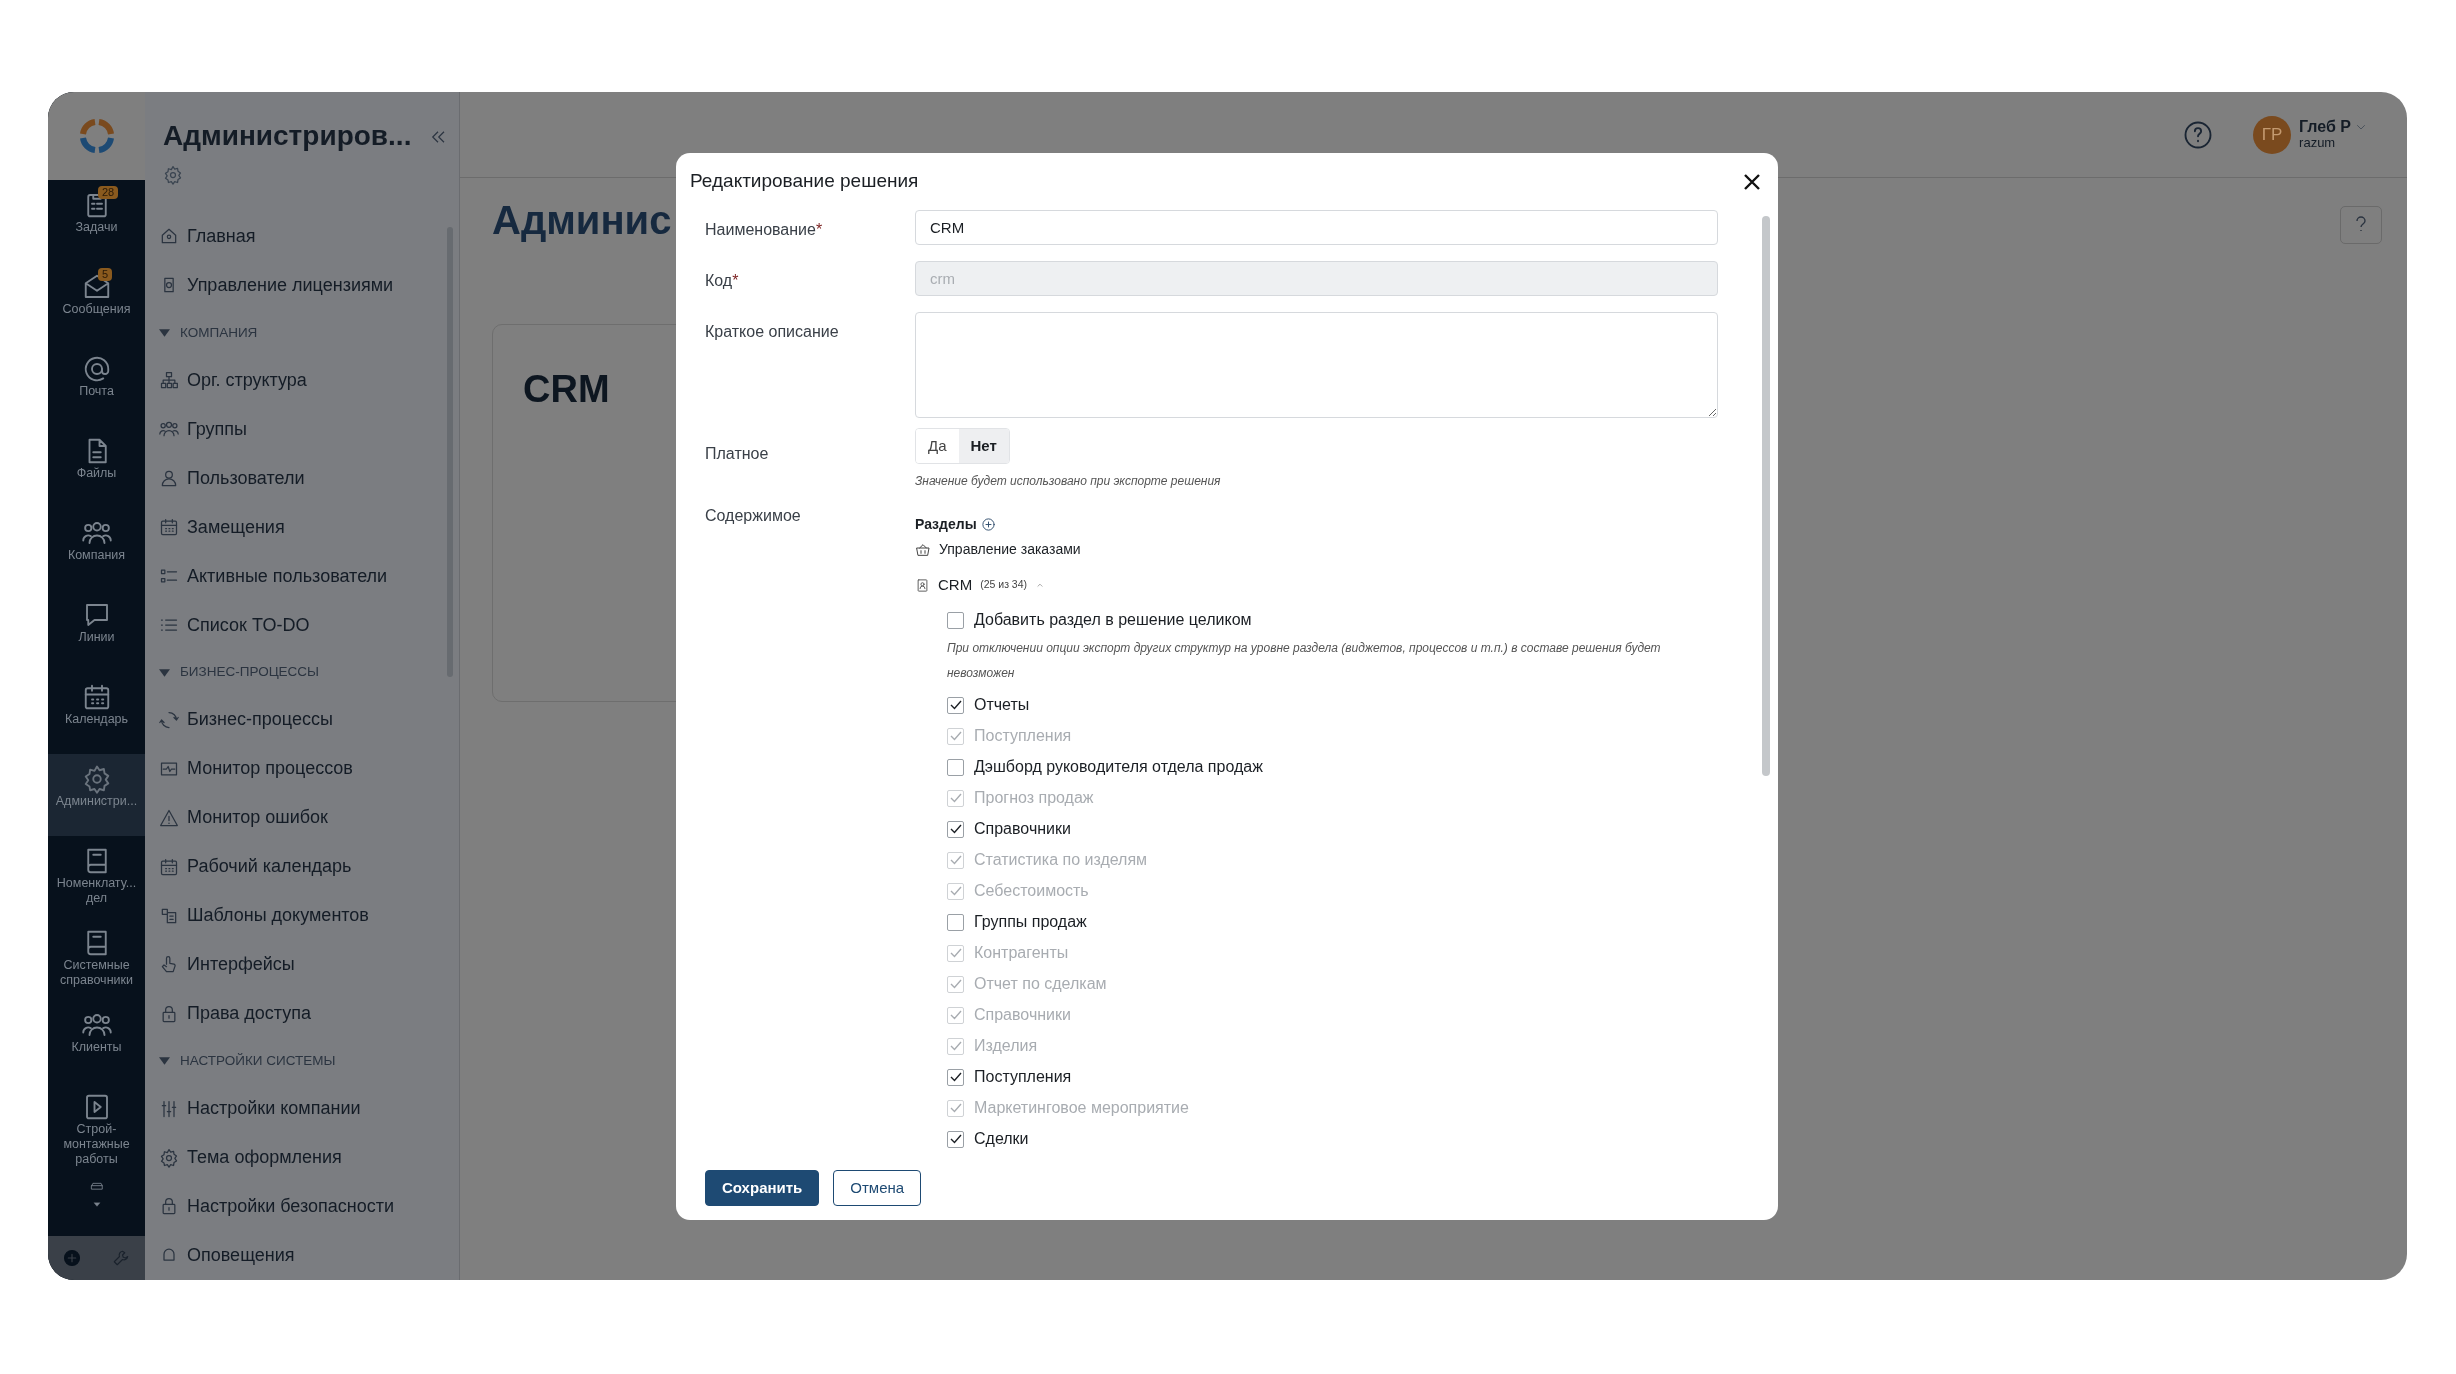  What do you see at coordinates (764, 229) in the screenshot?
I see `field-label: Наименование*` at bounding box center [764, 229].